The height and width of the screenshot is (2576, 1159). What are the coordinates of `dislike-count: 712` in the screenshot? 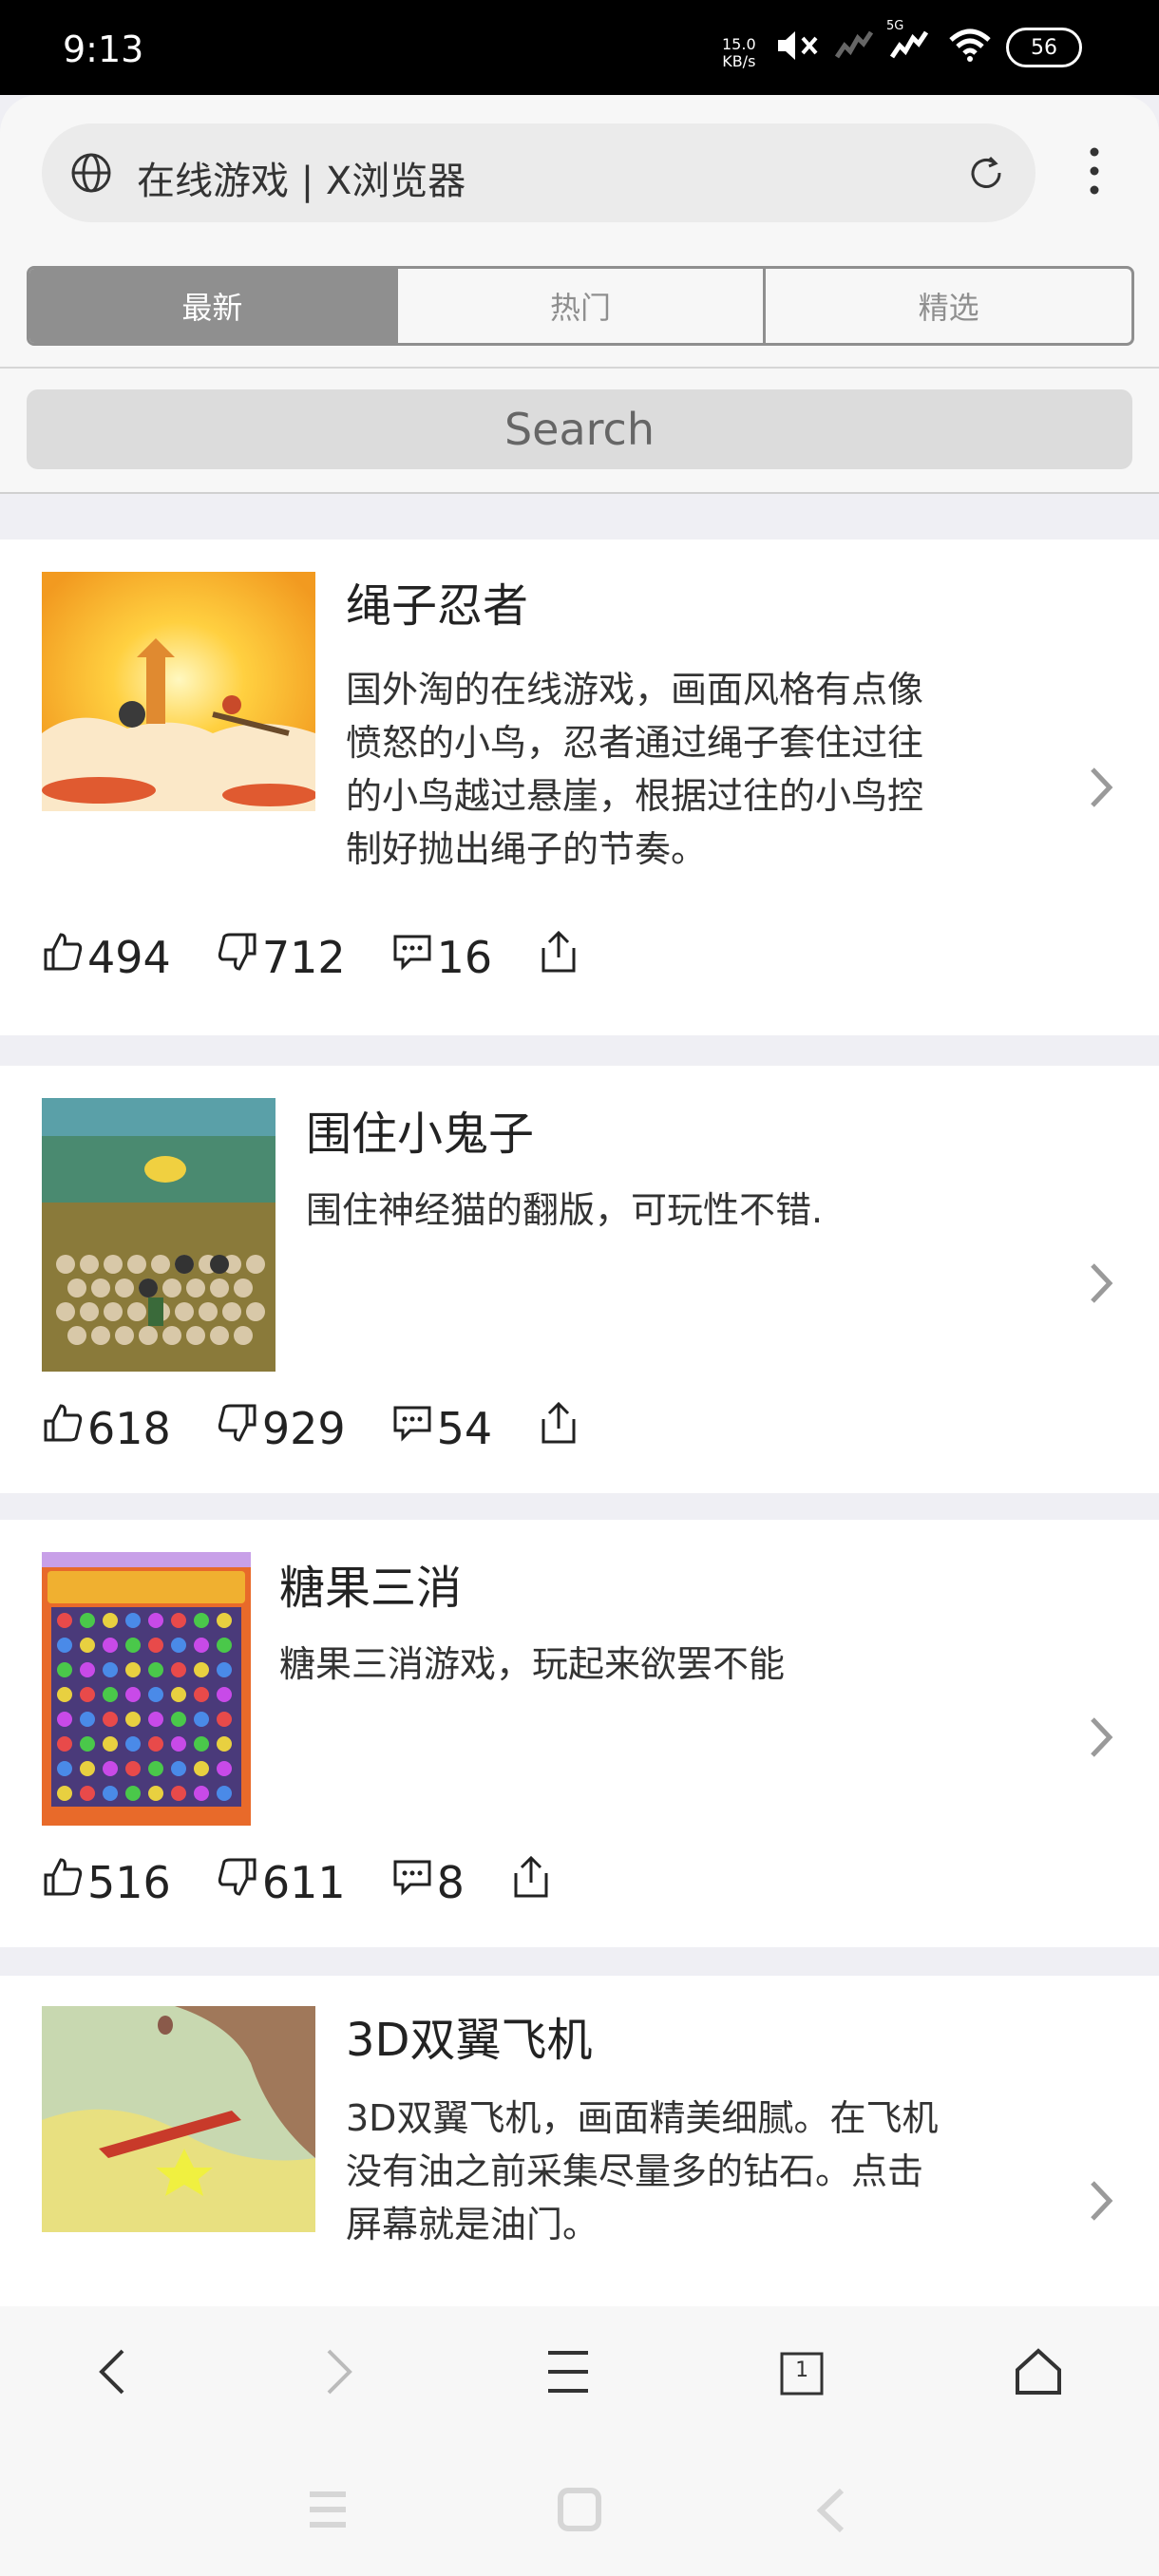 It's located at (303, 957).